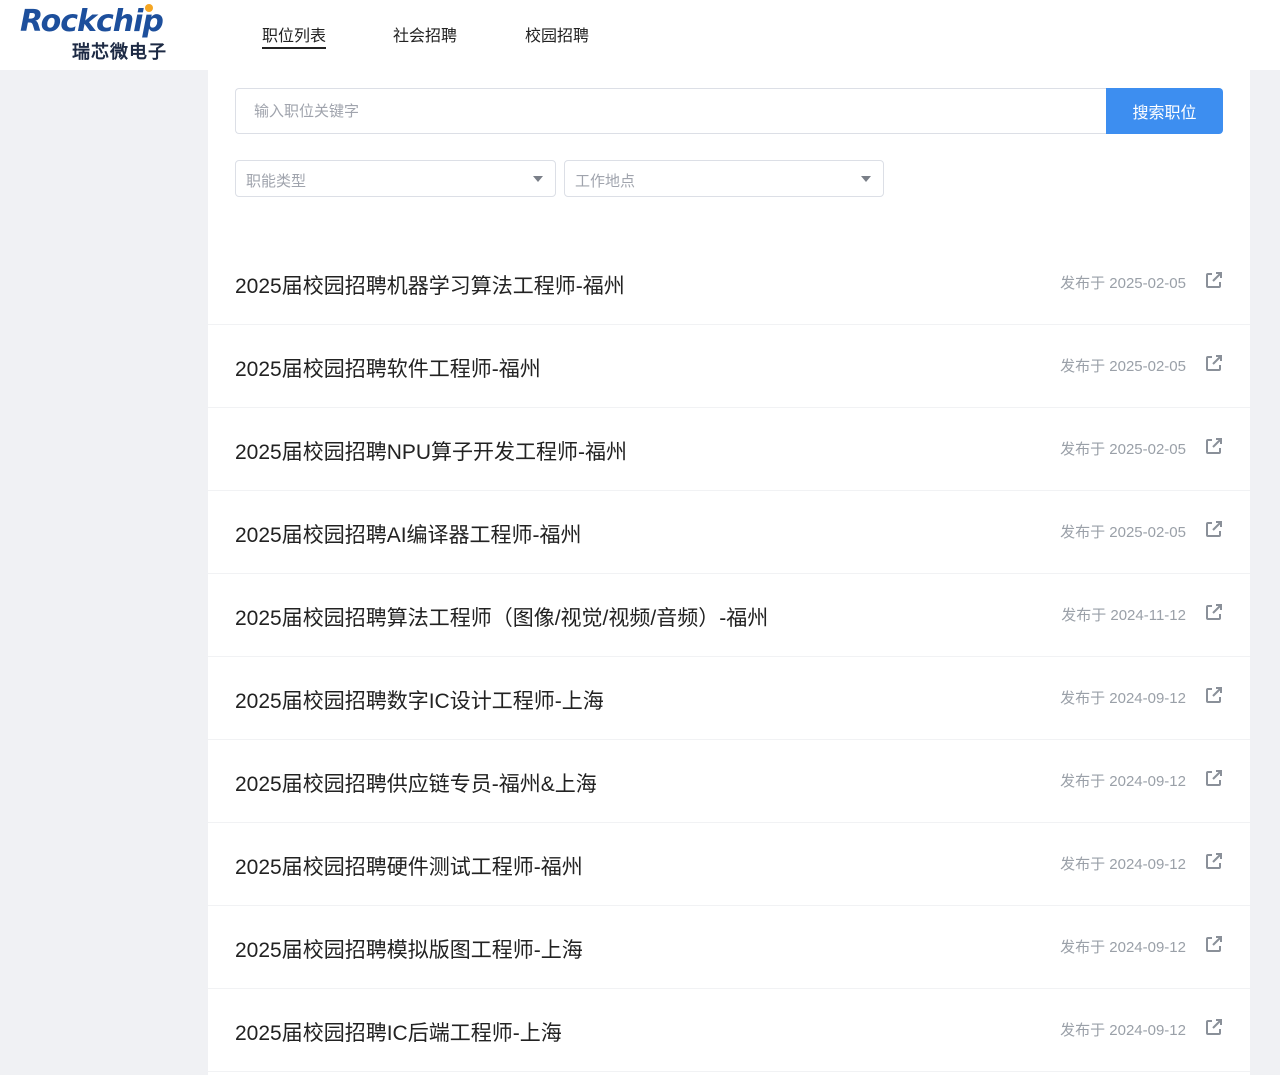  I want to click on search-input, so click(671, 111).